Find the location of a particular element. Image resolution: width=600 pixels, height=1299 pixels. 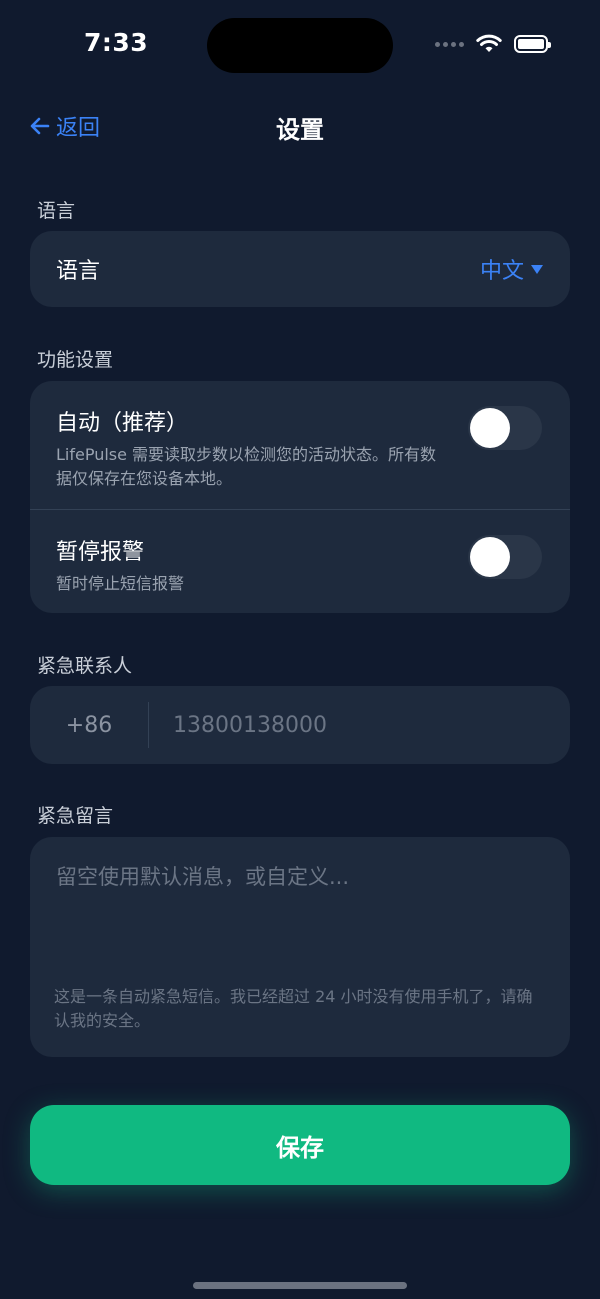

phone-input is located at coordinates (359, 725).